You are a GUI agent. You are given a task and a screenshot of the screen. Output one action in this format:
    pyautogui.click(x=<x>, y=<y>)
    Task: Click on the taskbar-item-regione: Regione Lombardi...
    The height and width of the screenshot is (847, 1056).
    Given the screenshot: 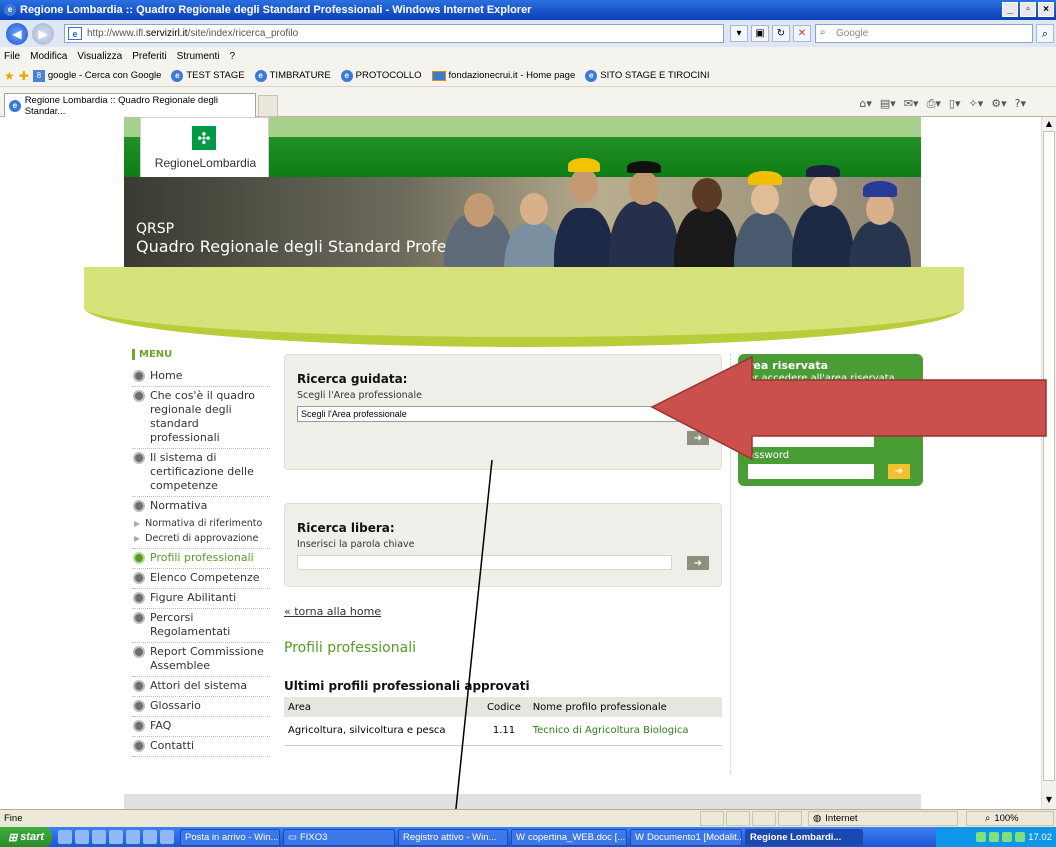 What is the action you would take?
    pyautogui.click(x=804, y=837)
    